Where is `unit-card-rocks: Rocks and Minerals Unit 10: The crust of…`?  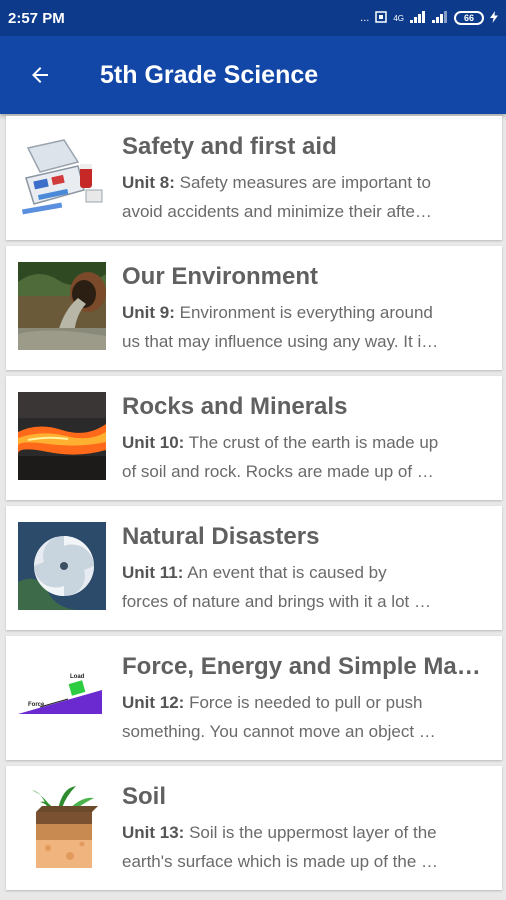
unit-card-rocks: Rocks and Minerals Unit 10: The crust of… is located at coordinates (254, 438).